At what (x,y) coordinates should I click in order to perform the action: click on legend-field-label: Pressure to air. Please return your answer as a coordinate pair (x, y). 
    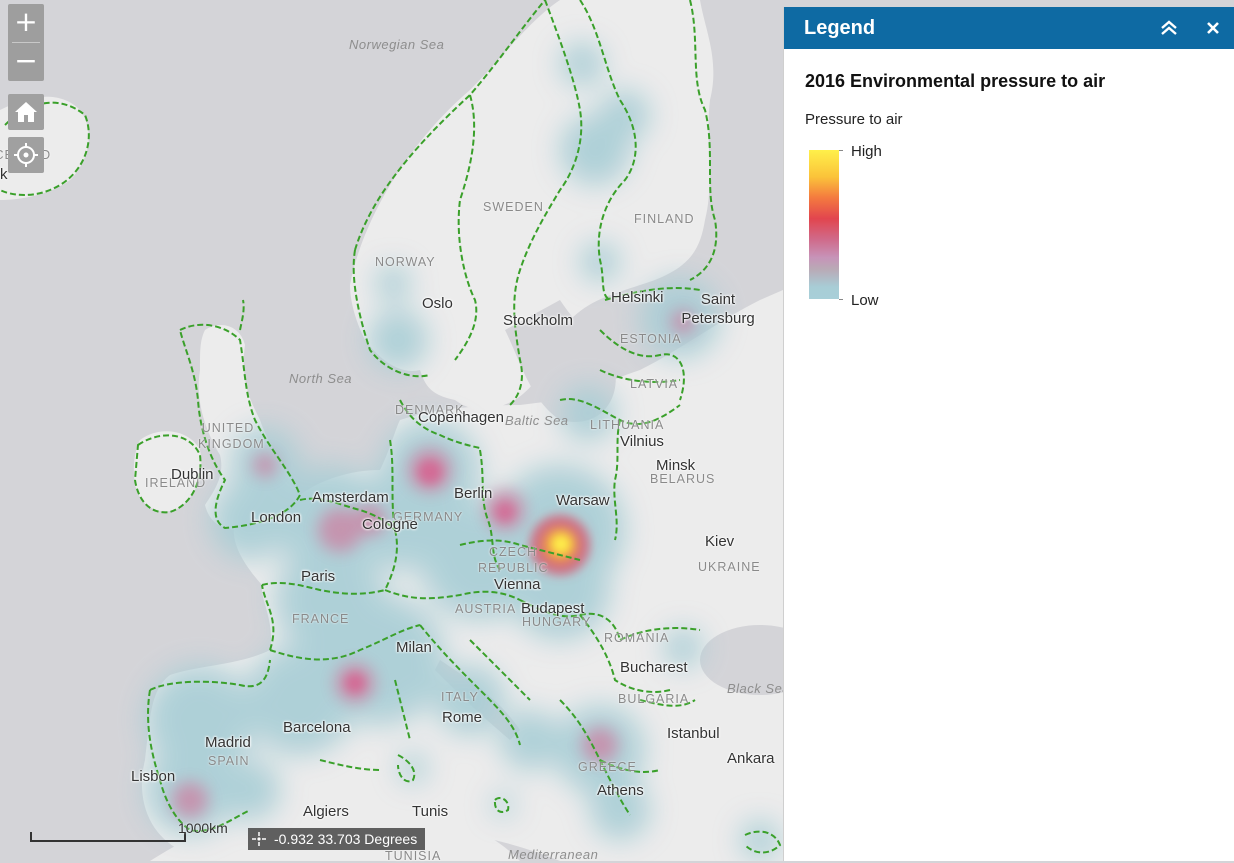
    Looking at the image, I should click on (854, 119).